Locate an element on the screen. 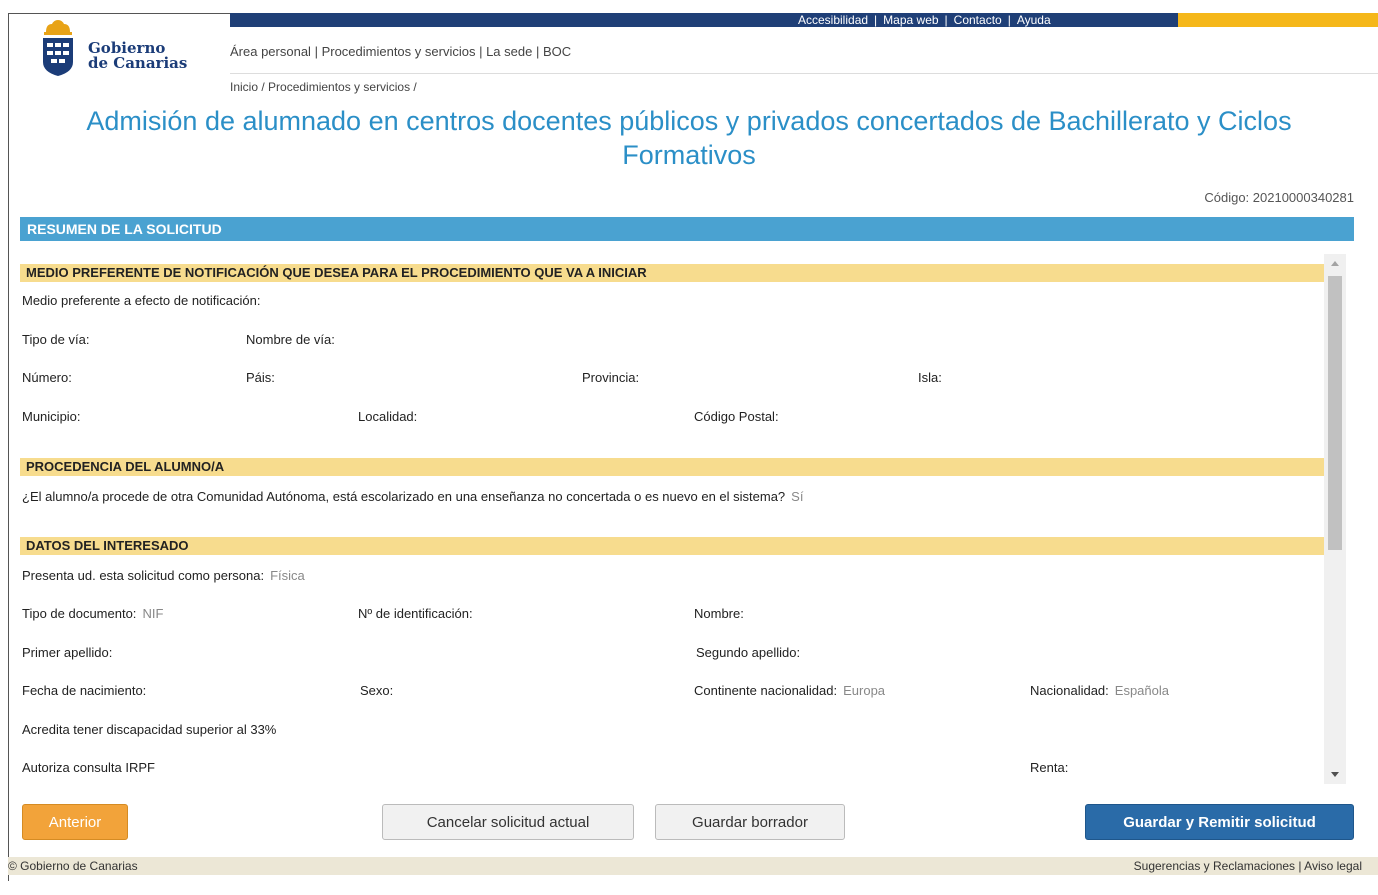  field-nombre: Nombre: is located at coordinates (719, 613).